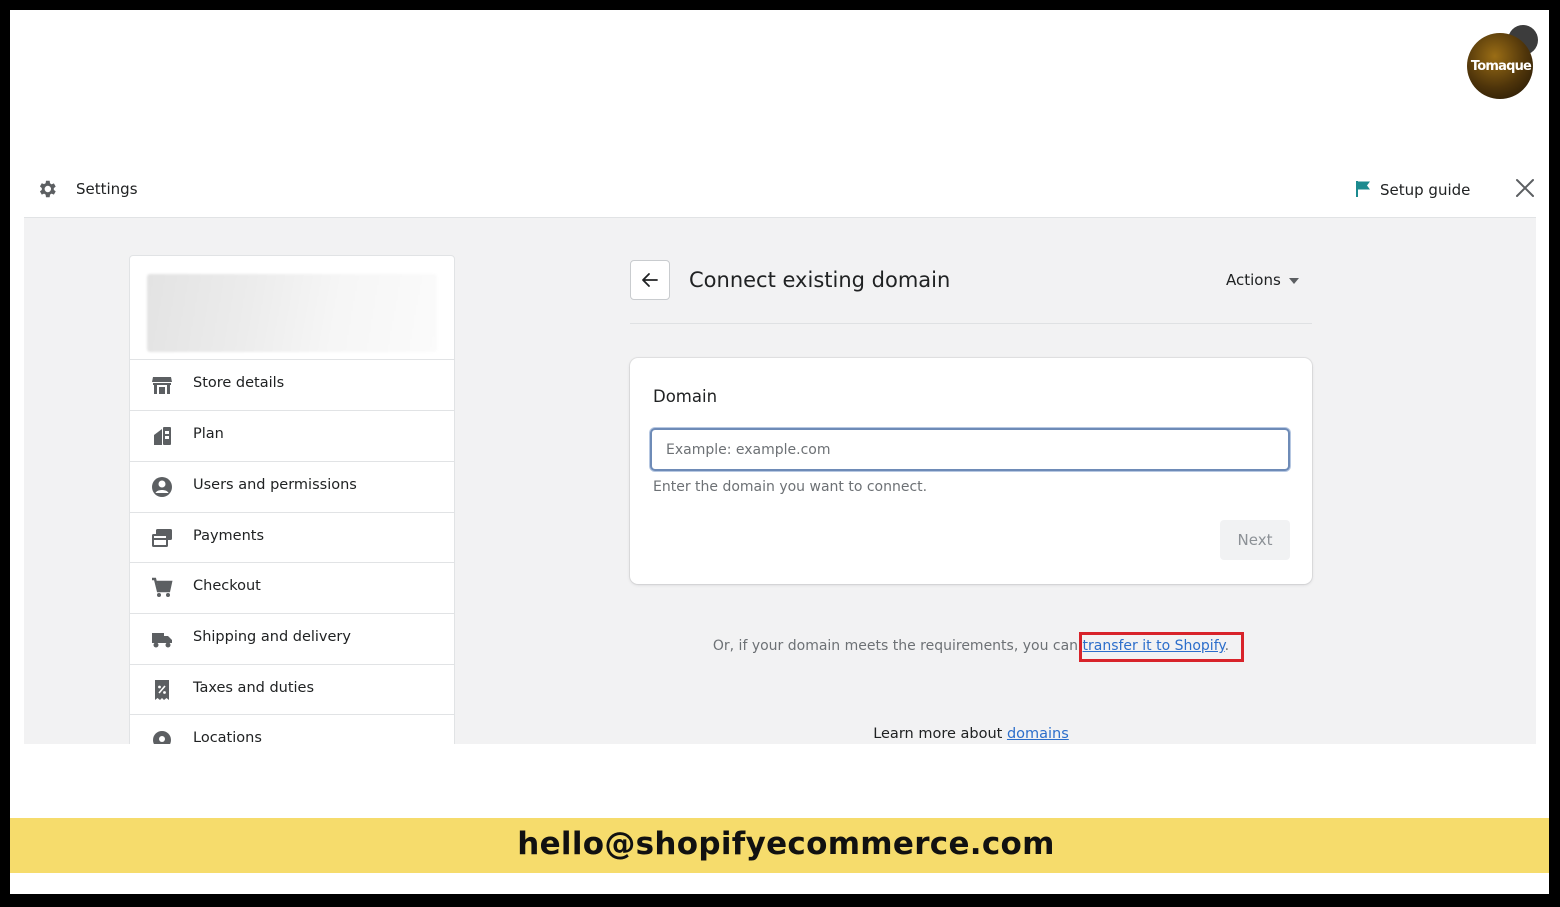  What do you see at coordinates (162, 690) in the screenshot?
I see `tax-receipt-icon` at bounding box center [162, 690].